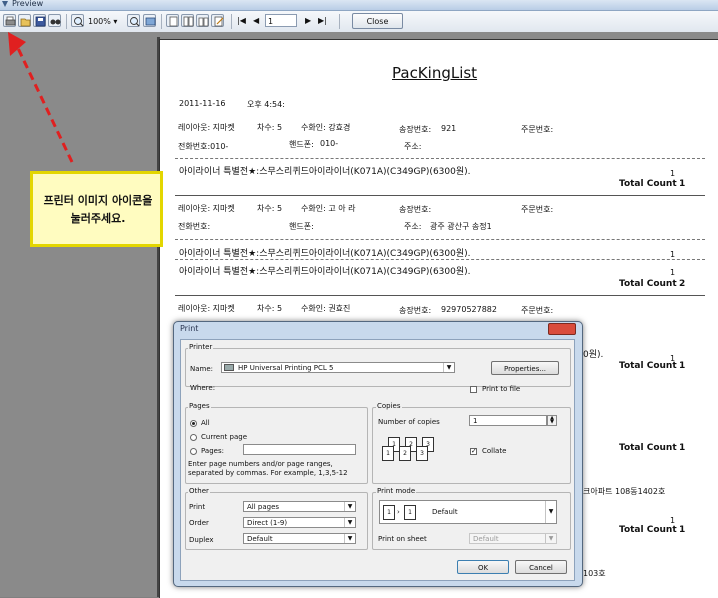 Image resolution: width=718 pixels, height=598 pixels. What do you see at coordinates (338, 367) in the screenshot?
I see `printer-select: HP Universal Printing PCL 5 ▼` at bounding box center [338, 367].